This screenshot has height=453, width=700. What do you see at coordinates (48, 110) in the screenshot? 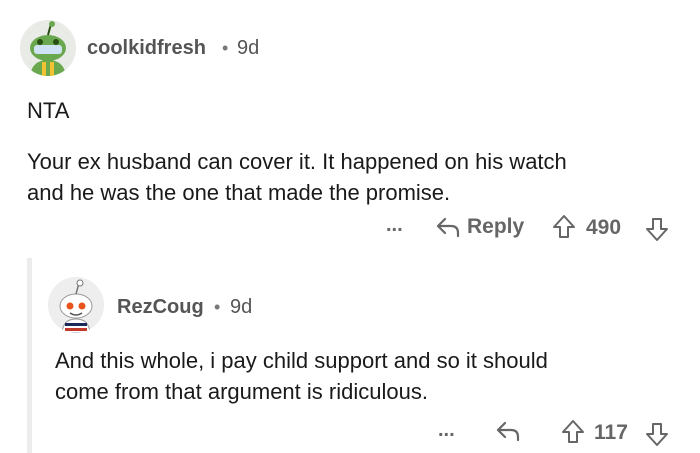
I see `comment-verdict: NTA` at bounding box center [48, 110].